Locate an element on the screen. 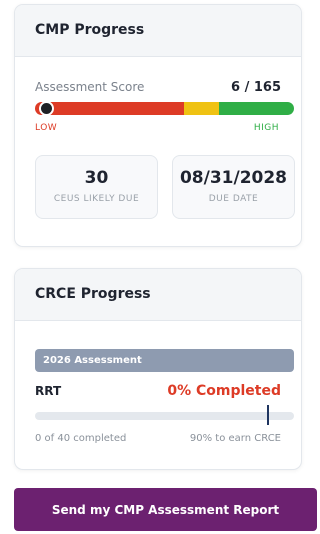  assessment-score-label: Assessment Score is located at coordinates (90, 87).